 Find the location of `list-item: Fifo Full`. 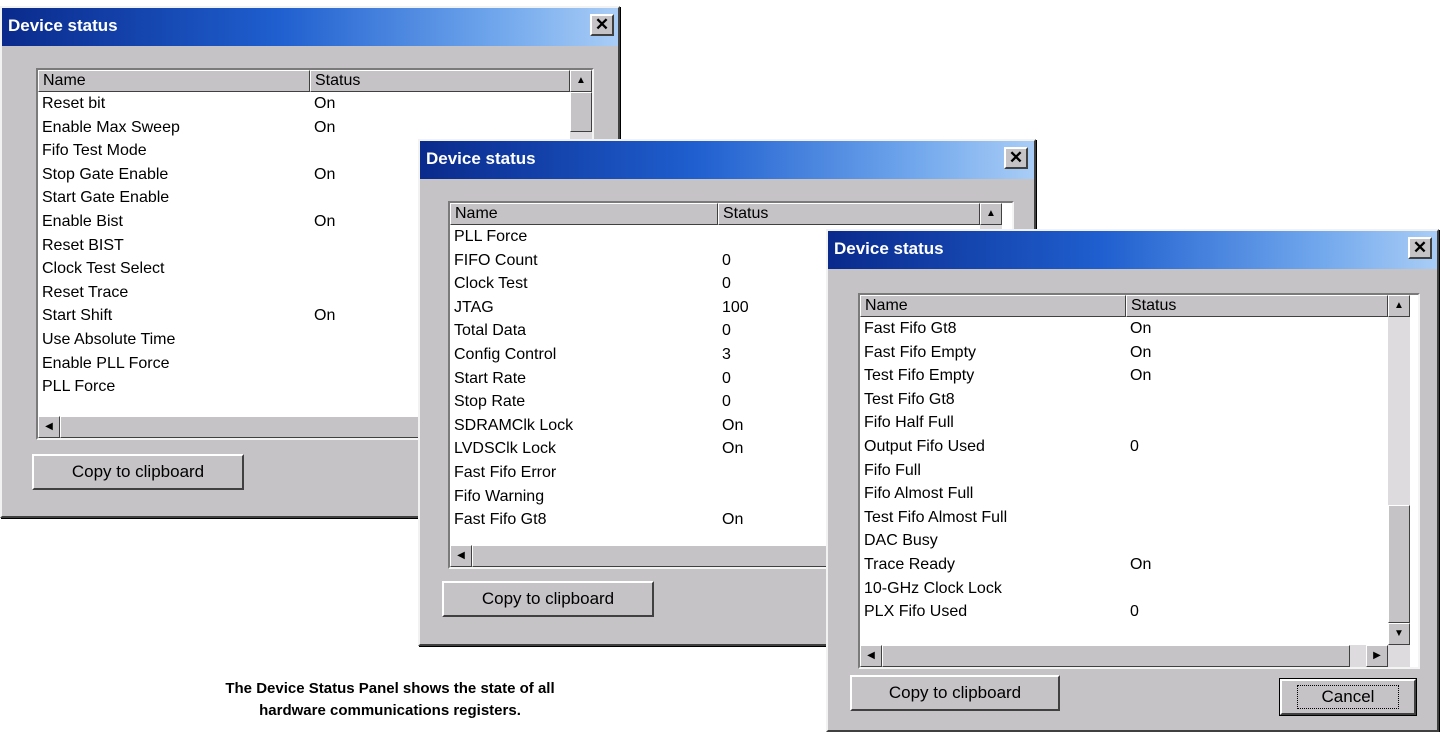

list-item: Fifo Full is located at coordinates (1124, 471).